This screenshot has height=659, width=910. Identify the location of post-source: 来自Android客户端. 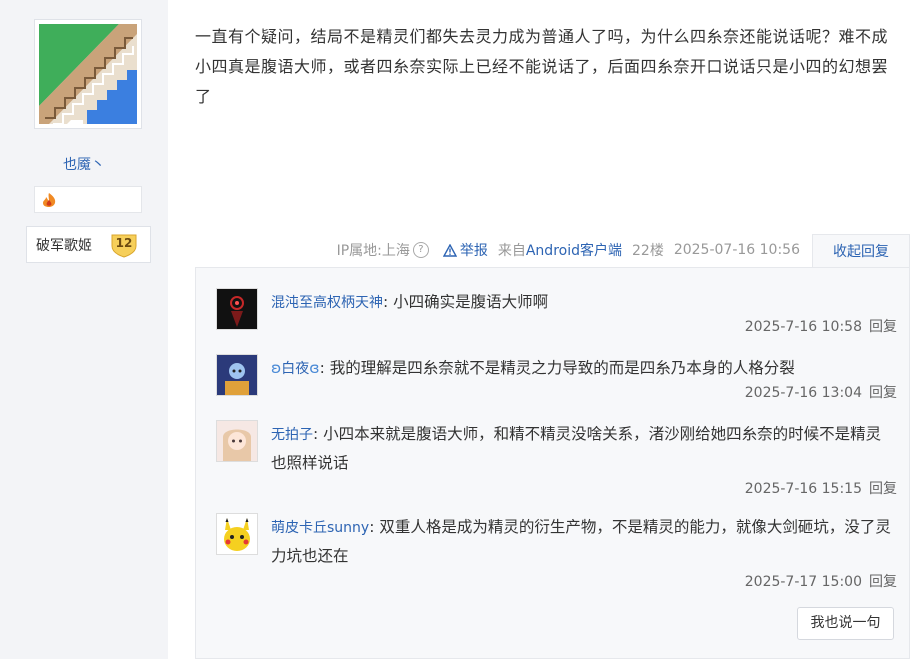
(560, 250).